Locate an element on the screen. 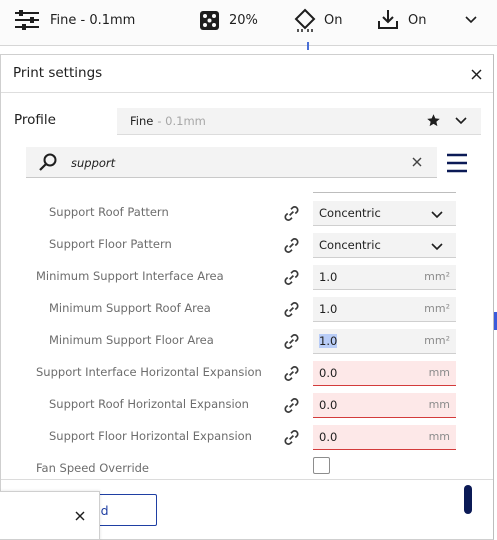 This screenshot has height=540, width=497. notification-toast is located at coordinates (50, 515).